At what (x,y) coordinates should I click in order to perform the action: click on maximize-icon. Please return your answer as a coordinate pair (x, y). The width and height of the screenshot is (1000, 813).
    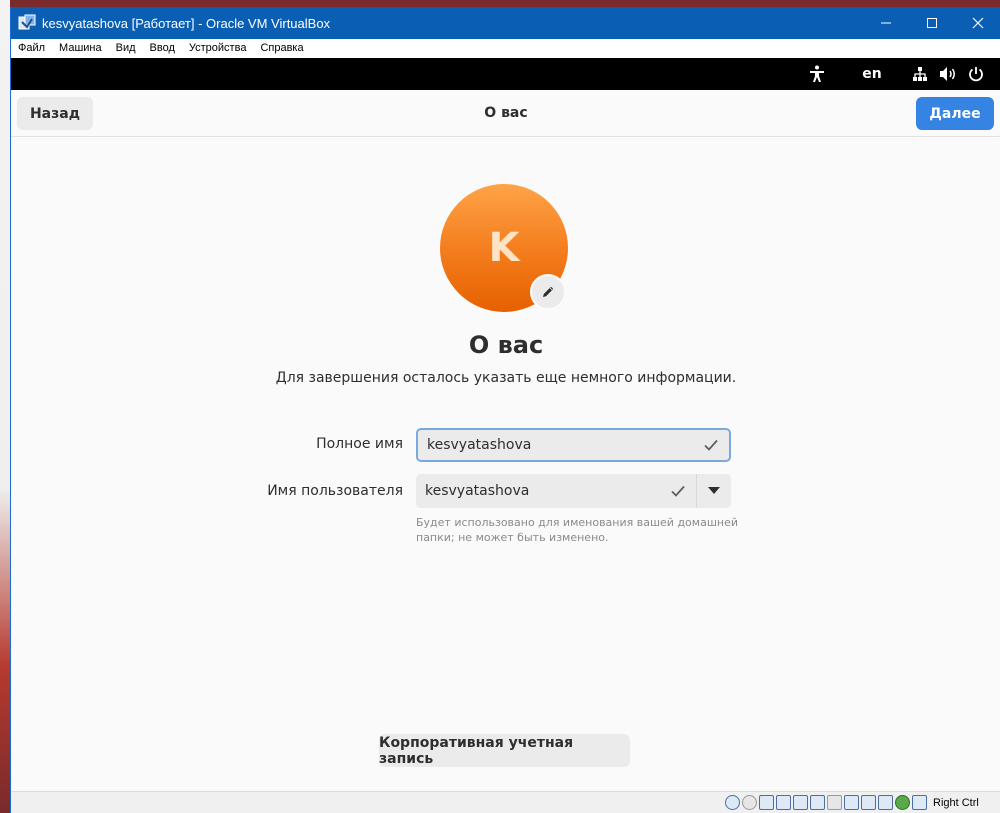
    Looking at the image, I should click on (932, 23).